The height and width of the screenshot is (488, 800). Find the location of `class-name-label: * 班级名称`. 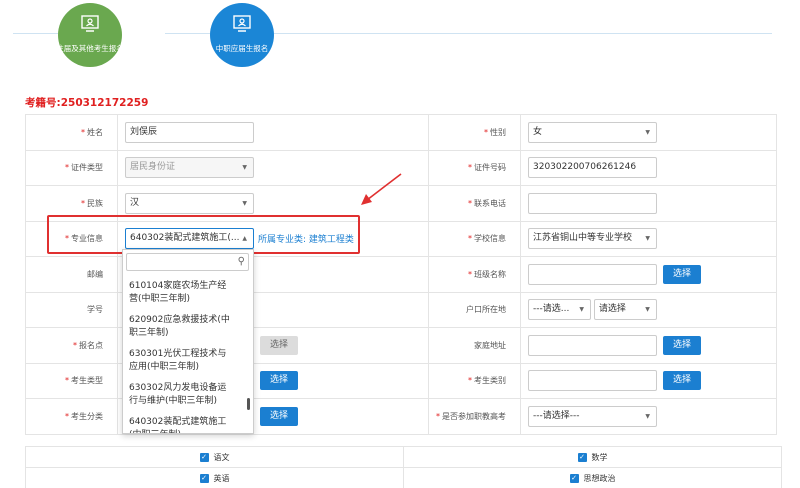

class-name-label: * 班级名称 is located at coordinates (474, 274).